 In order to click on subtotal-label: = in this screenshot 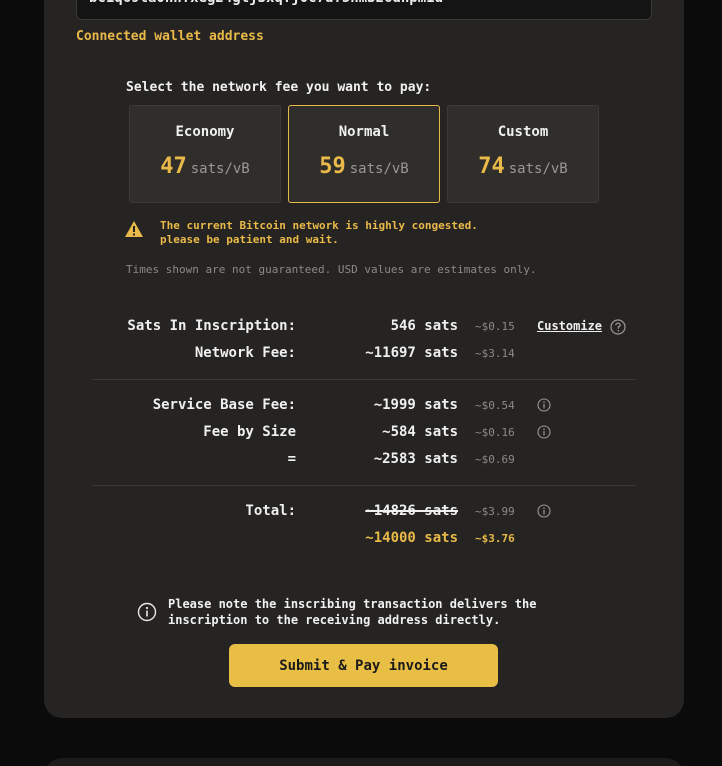, I will do `click(291, 459)`.